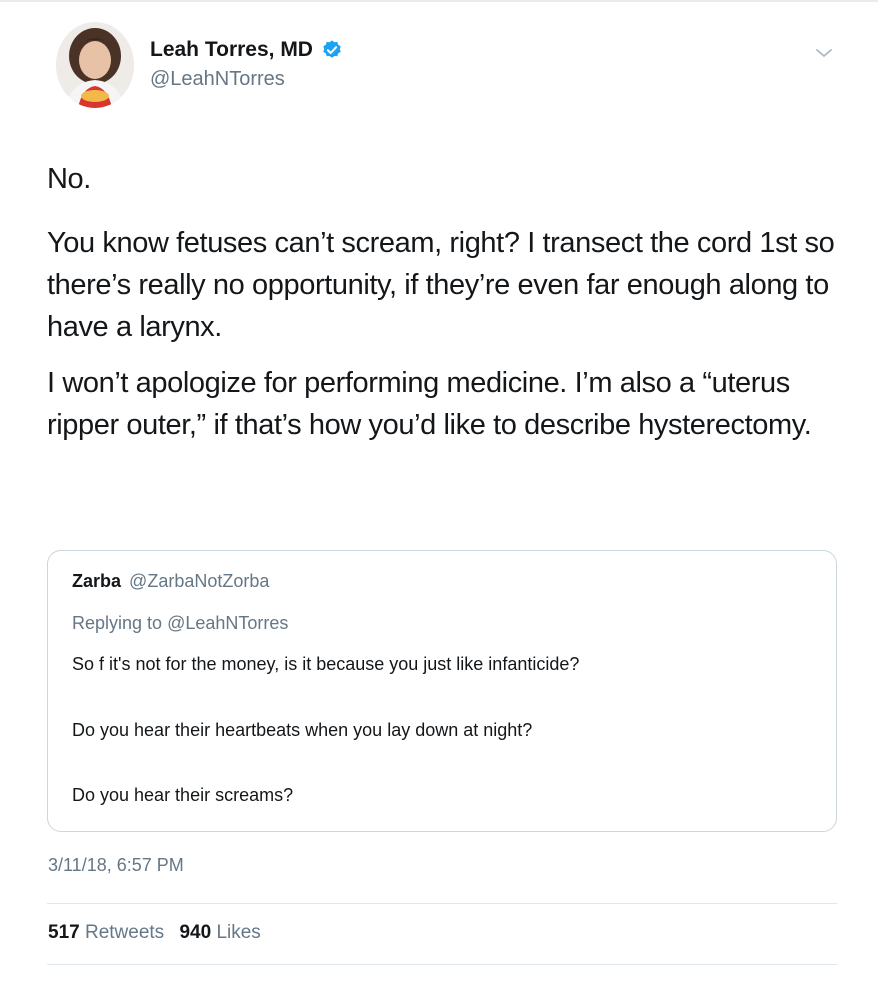 The width and height of the screenshot is (878, 982). What do you see at coordinates (183, 795) in the screenshot?
I see `quoted-tweet-line: Do you hear their screams?` at bounding box center [183, 795].